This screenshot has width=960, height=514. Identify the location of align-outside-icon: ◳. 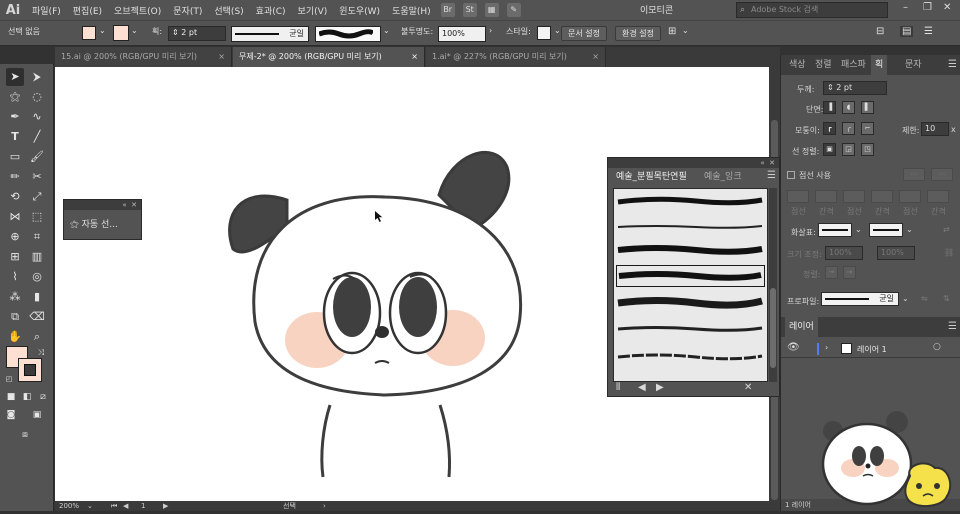
(867, 149).